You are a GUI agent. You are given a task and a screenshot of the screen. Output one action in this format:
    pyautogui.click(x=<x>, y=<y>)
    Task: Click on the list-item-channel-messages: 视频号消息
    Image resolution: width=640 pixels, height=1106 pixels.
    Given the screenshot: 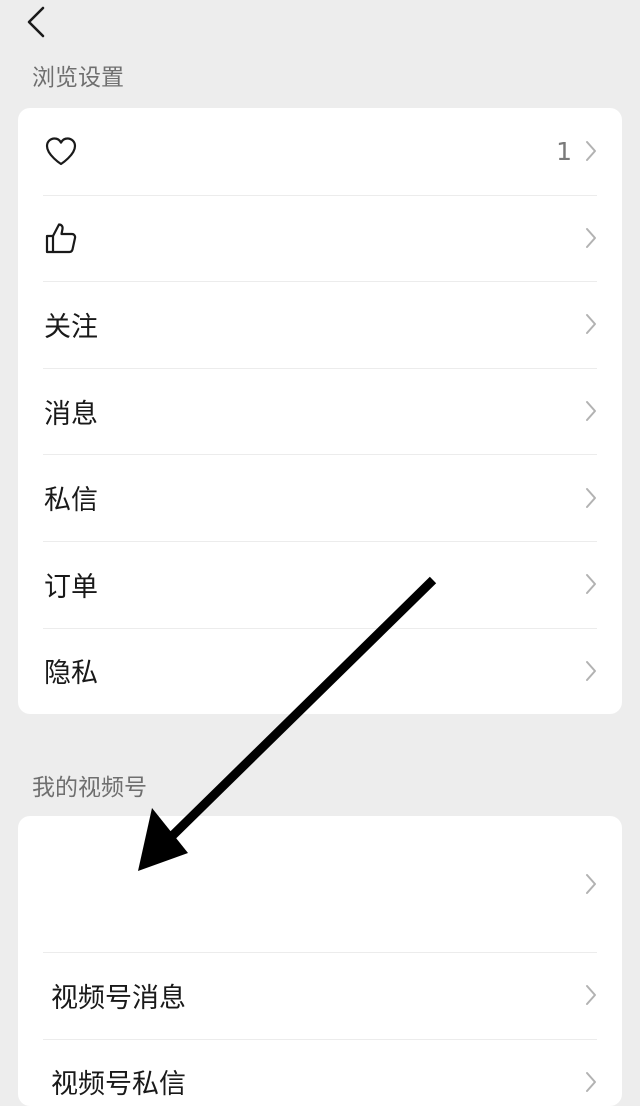 What is the action you would take?
    pyautogui.click(x=320, y=995)
    